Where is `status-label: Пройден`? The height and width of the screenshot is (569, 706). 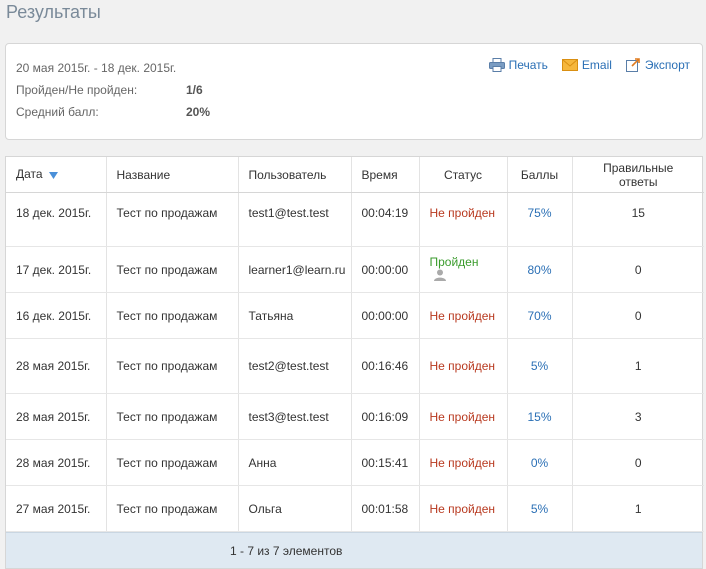
status-label: Пройден is located at coordinates (454, 261).